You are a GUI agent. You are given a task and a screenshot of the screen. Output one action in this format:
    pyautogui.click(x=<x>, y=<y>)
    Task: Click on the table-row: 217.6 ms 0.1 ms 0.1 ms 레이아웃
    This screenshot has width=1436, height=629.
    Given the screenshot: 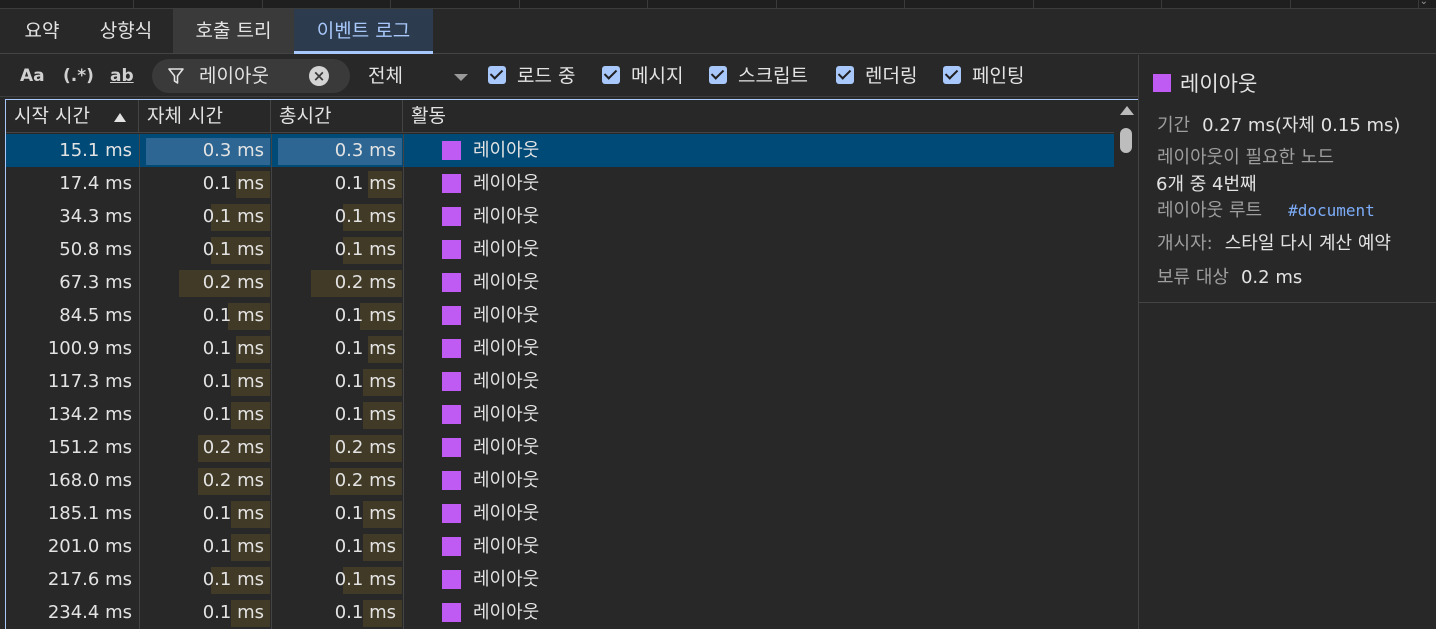 What is the action you would take?
    pyautogui.click(x=560, y=579)
    